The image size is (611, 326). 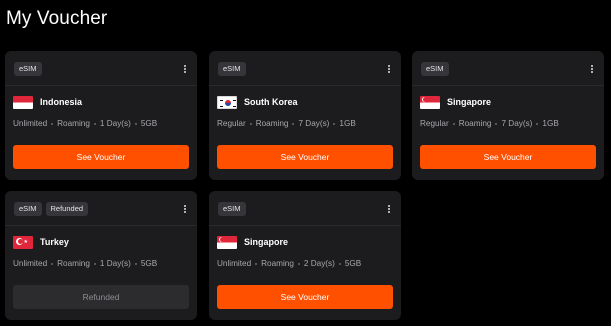 What do you see at coordinates (271, 102) in the screenshot?
I see `country-name: South Korea` at bounding box center [271, 102].